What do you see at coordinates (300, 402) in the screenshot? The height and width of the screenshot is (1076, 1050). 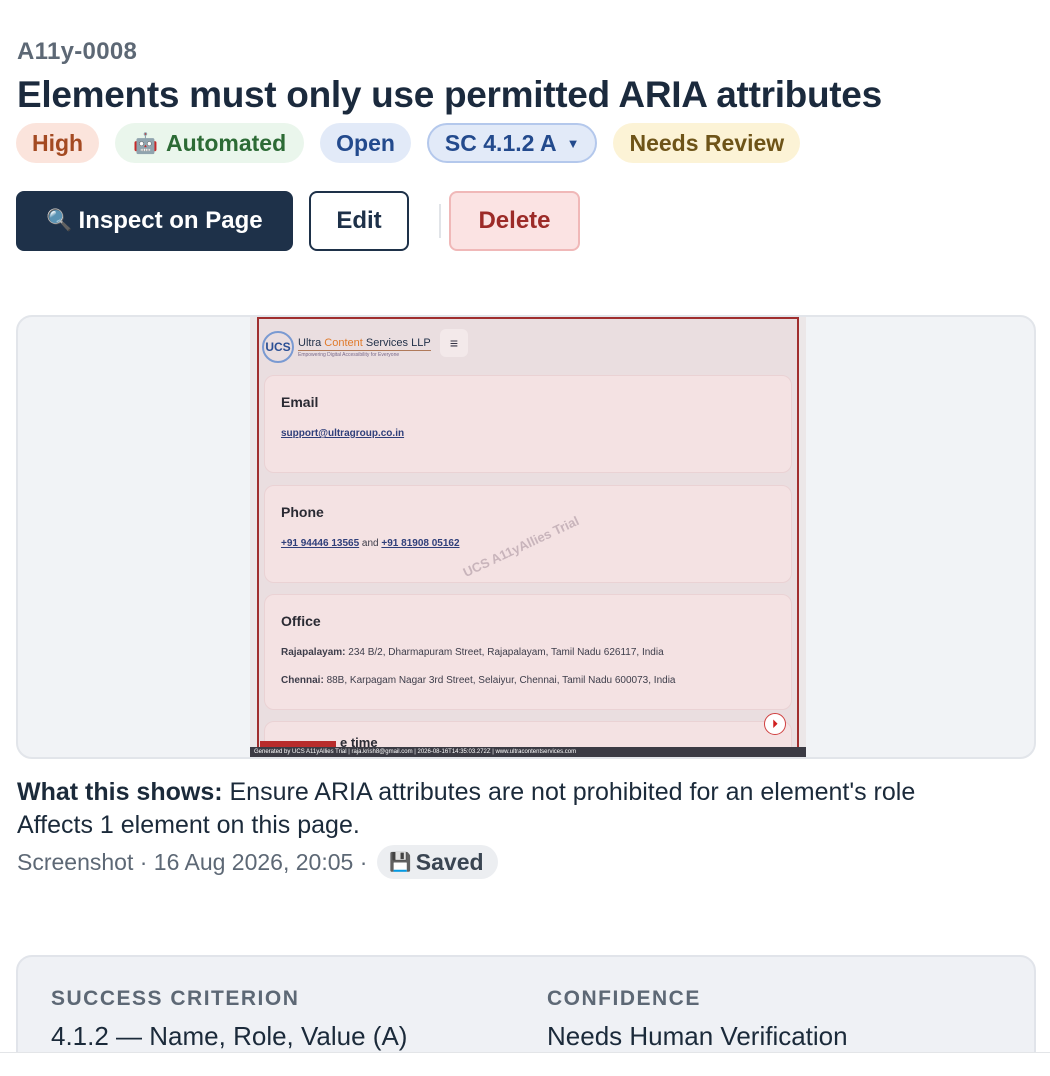 I see `email-heading: Email` at bounding box center [300, 402].